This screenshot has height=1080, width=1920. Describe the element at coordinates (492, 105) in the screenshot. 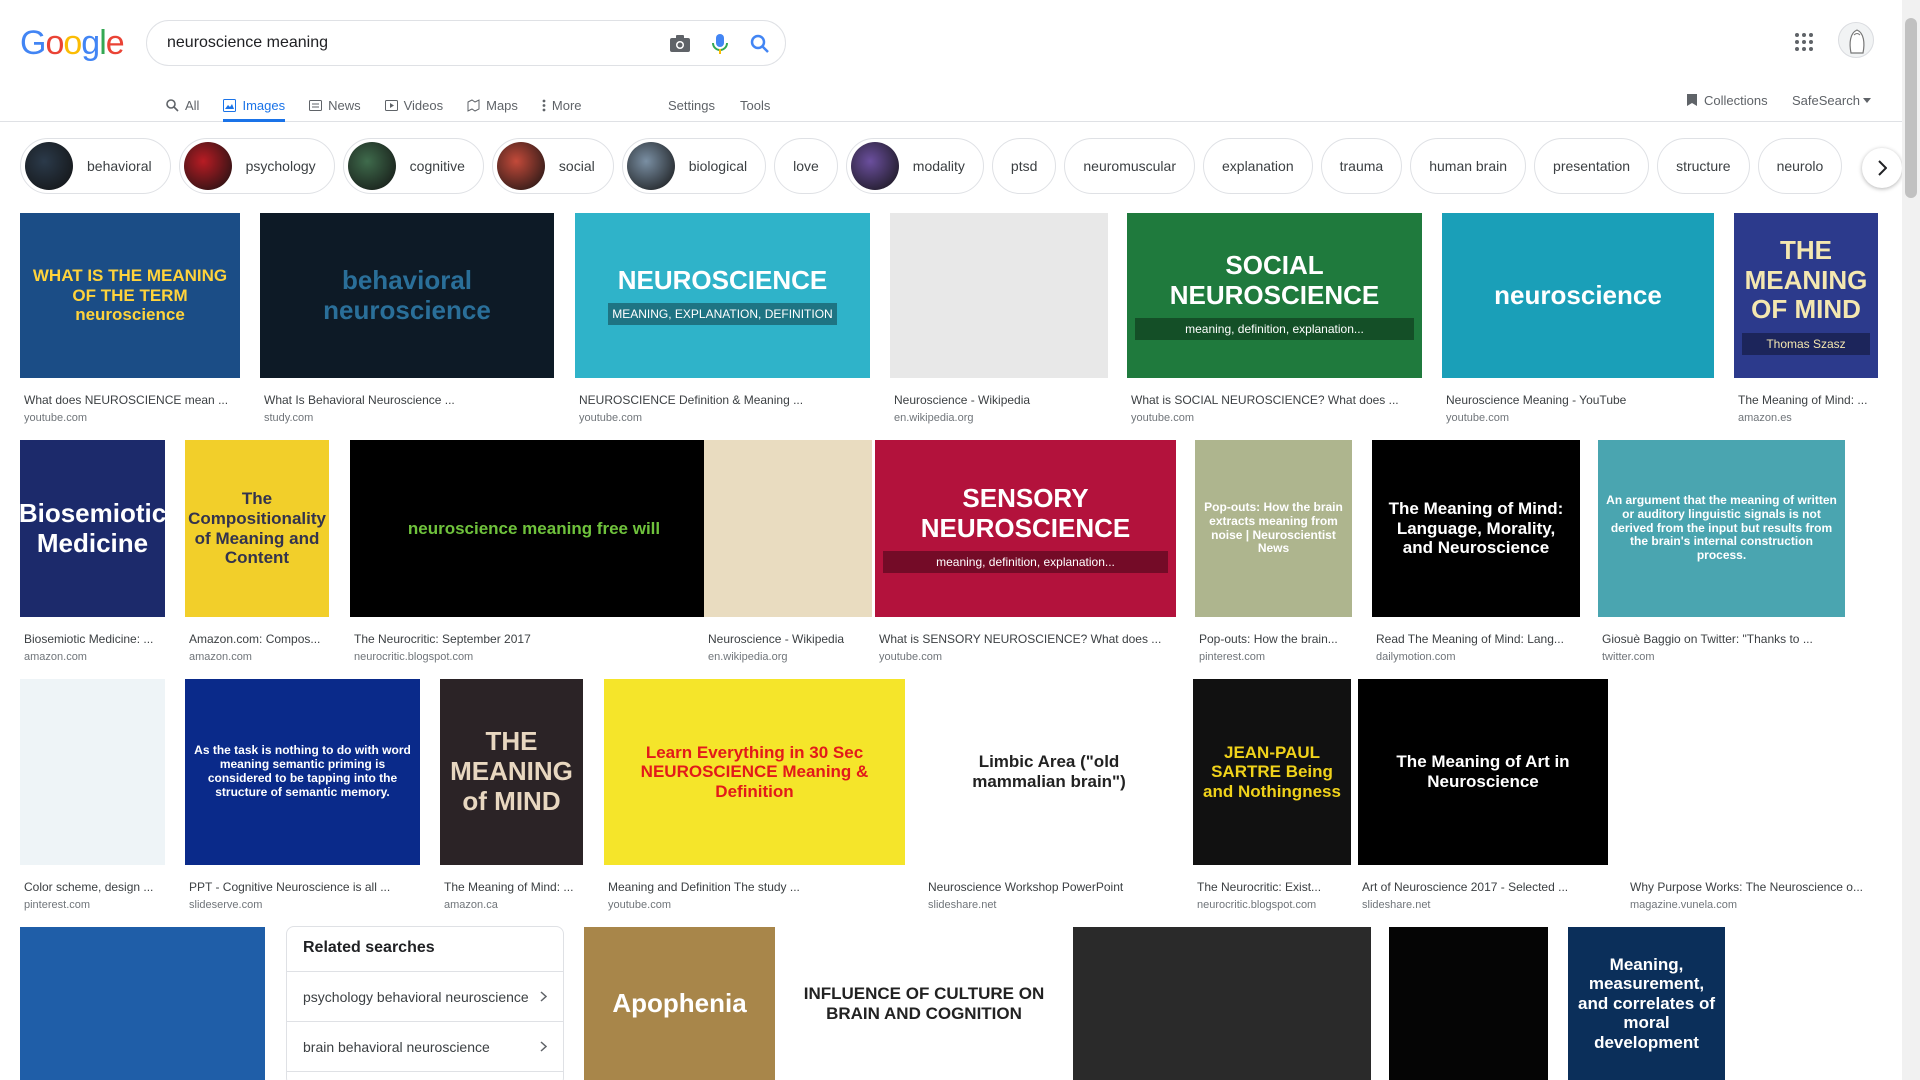

I see `tab-maps: Maps` at that location.